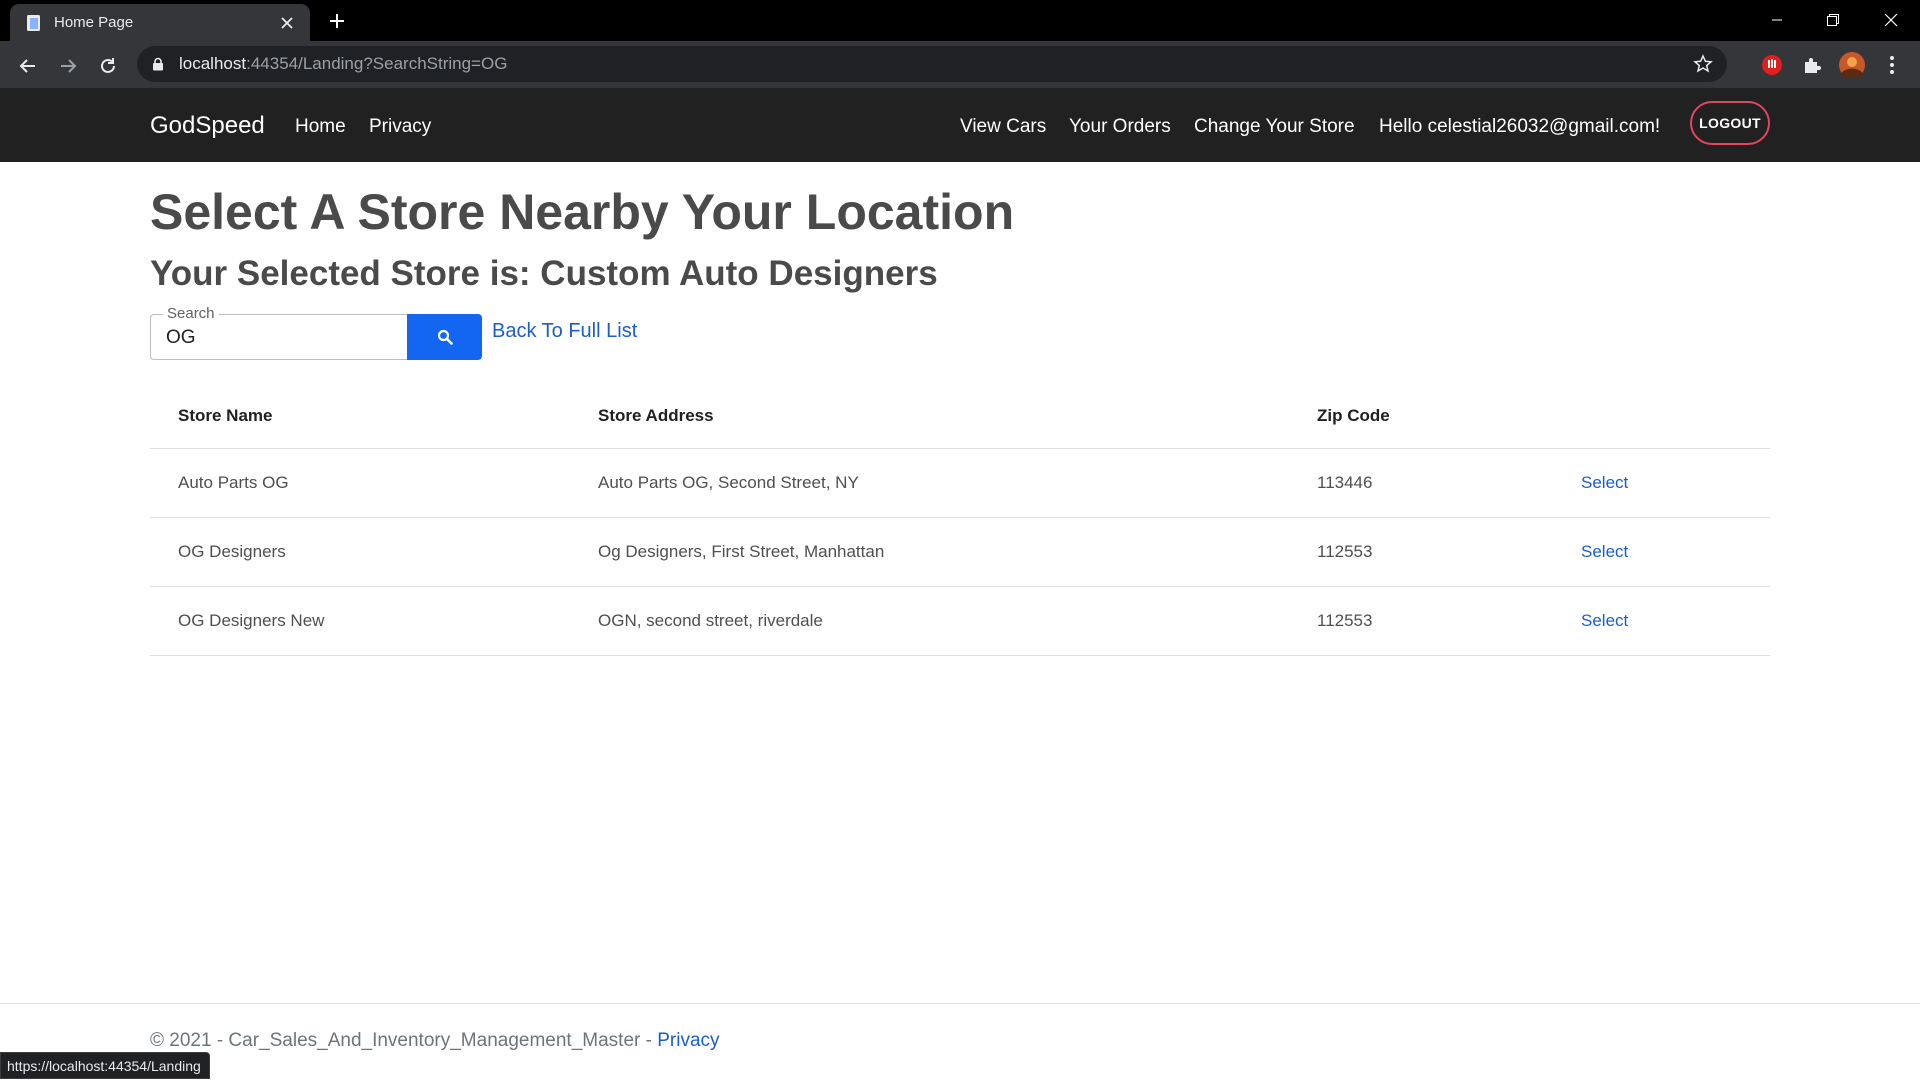  Describe the element at coordinates (191, 313) in the screenshot. I see `search-label: Search` at that location.